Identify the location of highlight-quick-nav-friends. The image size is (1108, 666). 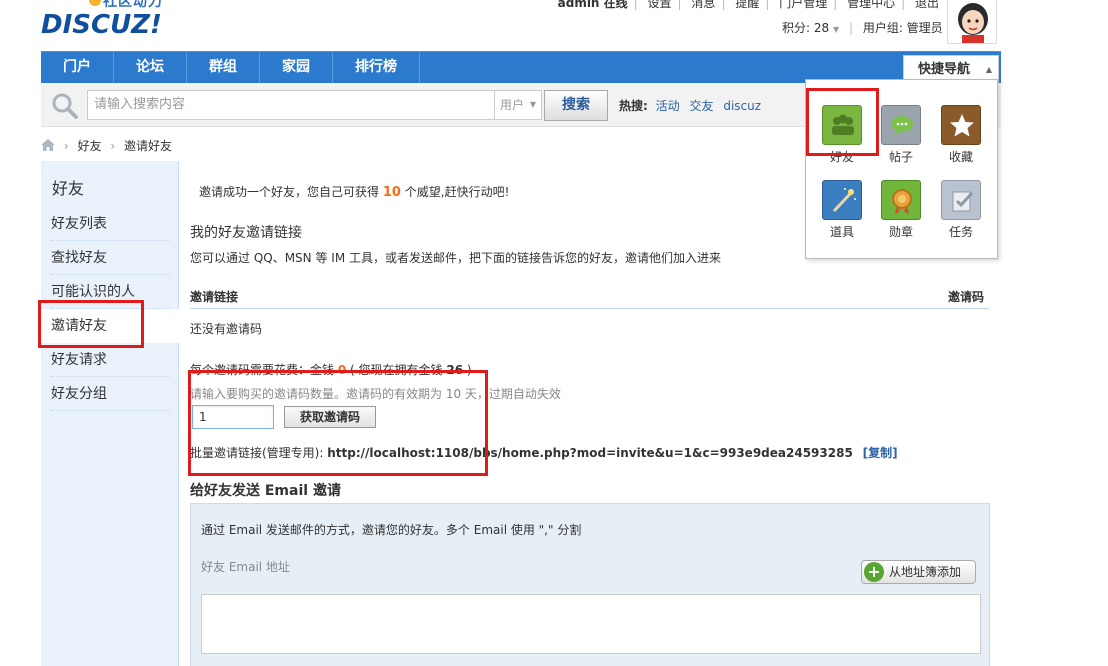
(842, 122).